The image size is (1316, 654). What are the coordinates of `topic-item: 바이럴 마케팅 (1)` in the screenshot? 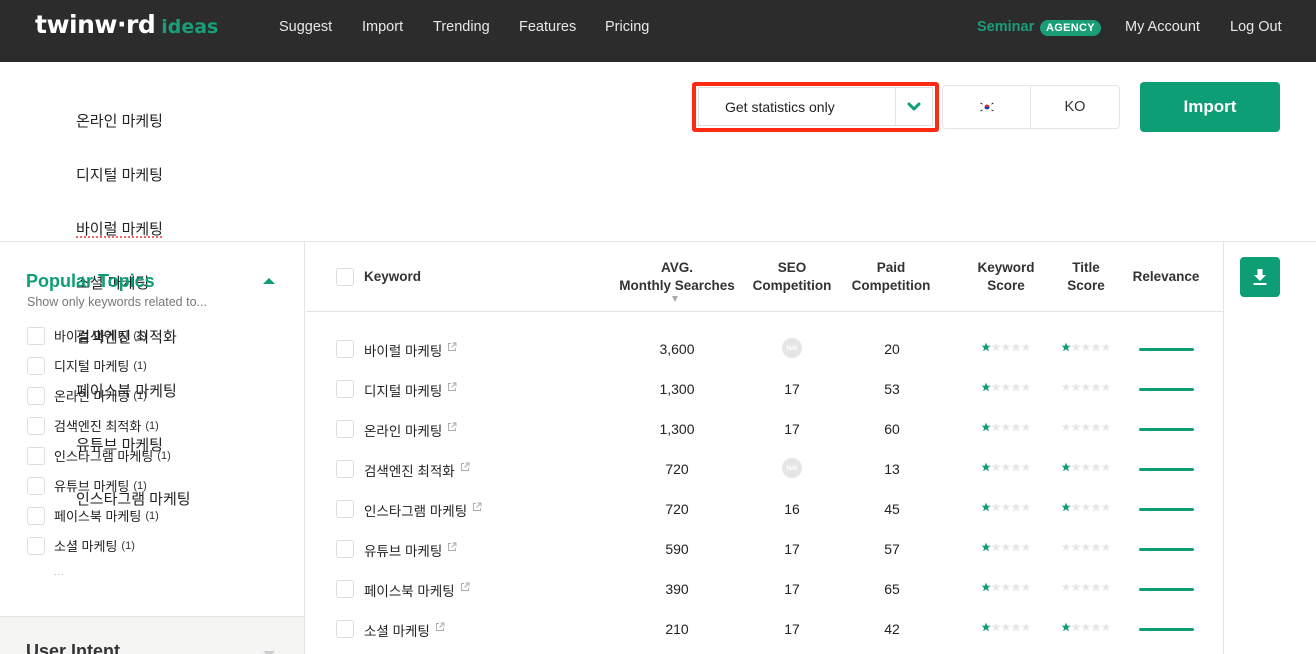 It's located at (87, 335).